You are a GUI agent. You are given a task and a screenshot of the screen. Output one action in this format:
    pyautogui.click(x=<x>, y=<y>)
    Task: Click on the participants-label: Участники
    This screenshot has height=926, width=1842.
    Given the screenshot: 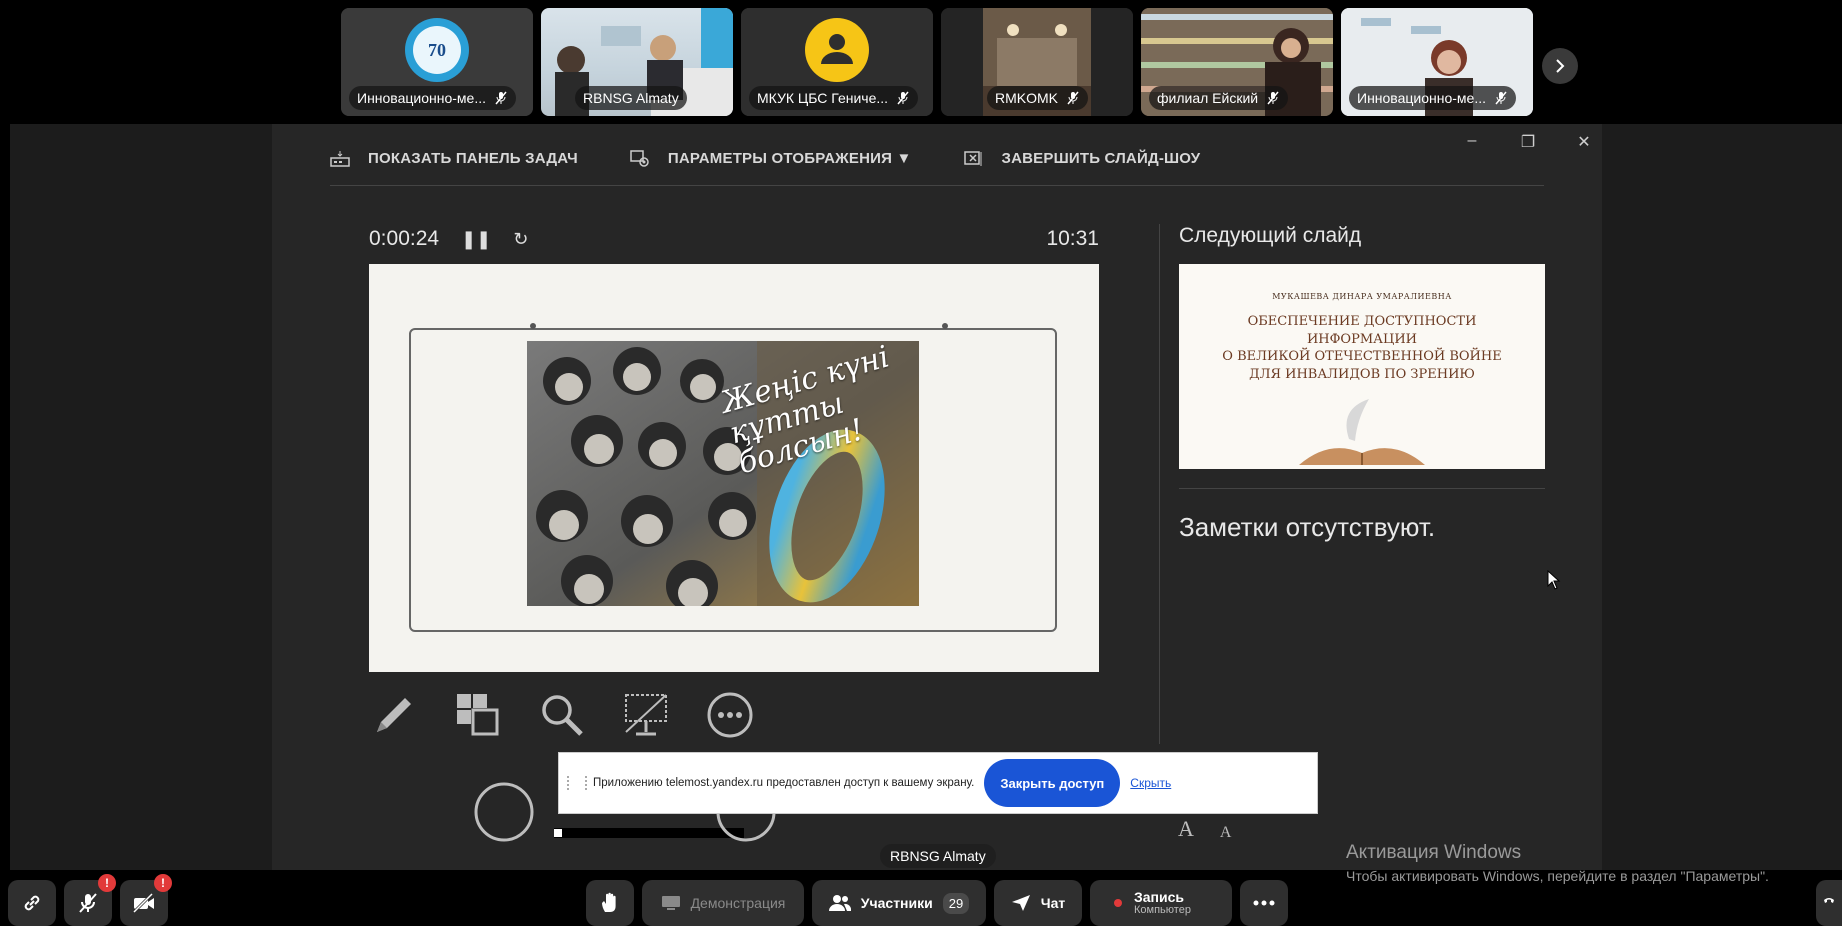 What is the action you would take?
    pyautogui.click(x=896, y=903)
    